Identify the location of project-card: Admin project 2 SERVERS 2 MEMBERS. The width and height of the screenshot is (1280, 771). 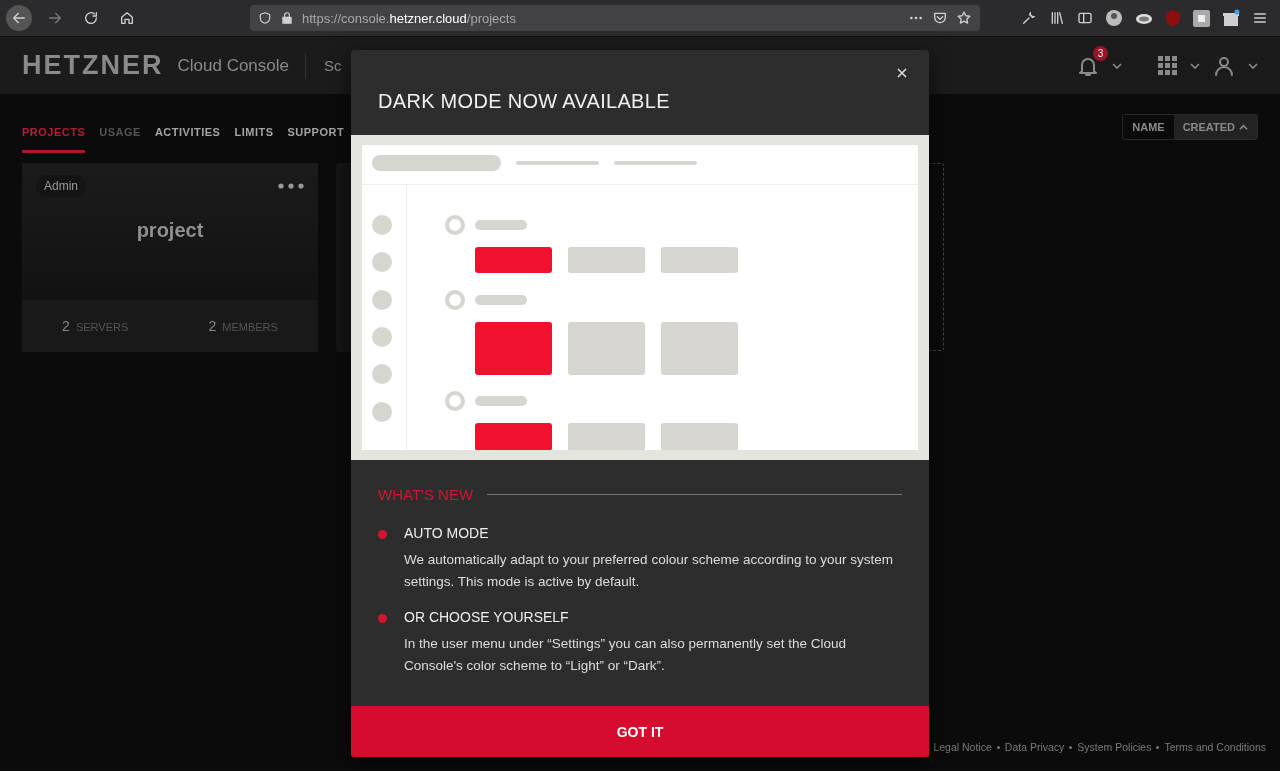
(170, 257).